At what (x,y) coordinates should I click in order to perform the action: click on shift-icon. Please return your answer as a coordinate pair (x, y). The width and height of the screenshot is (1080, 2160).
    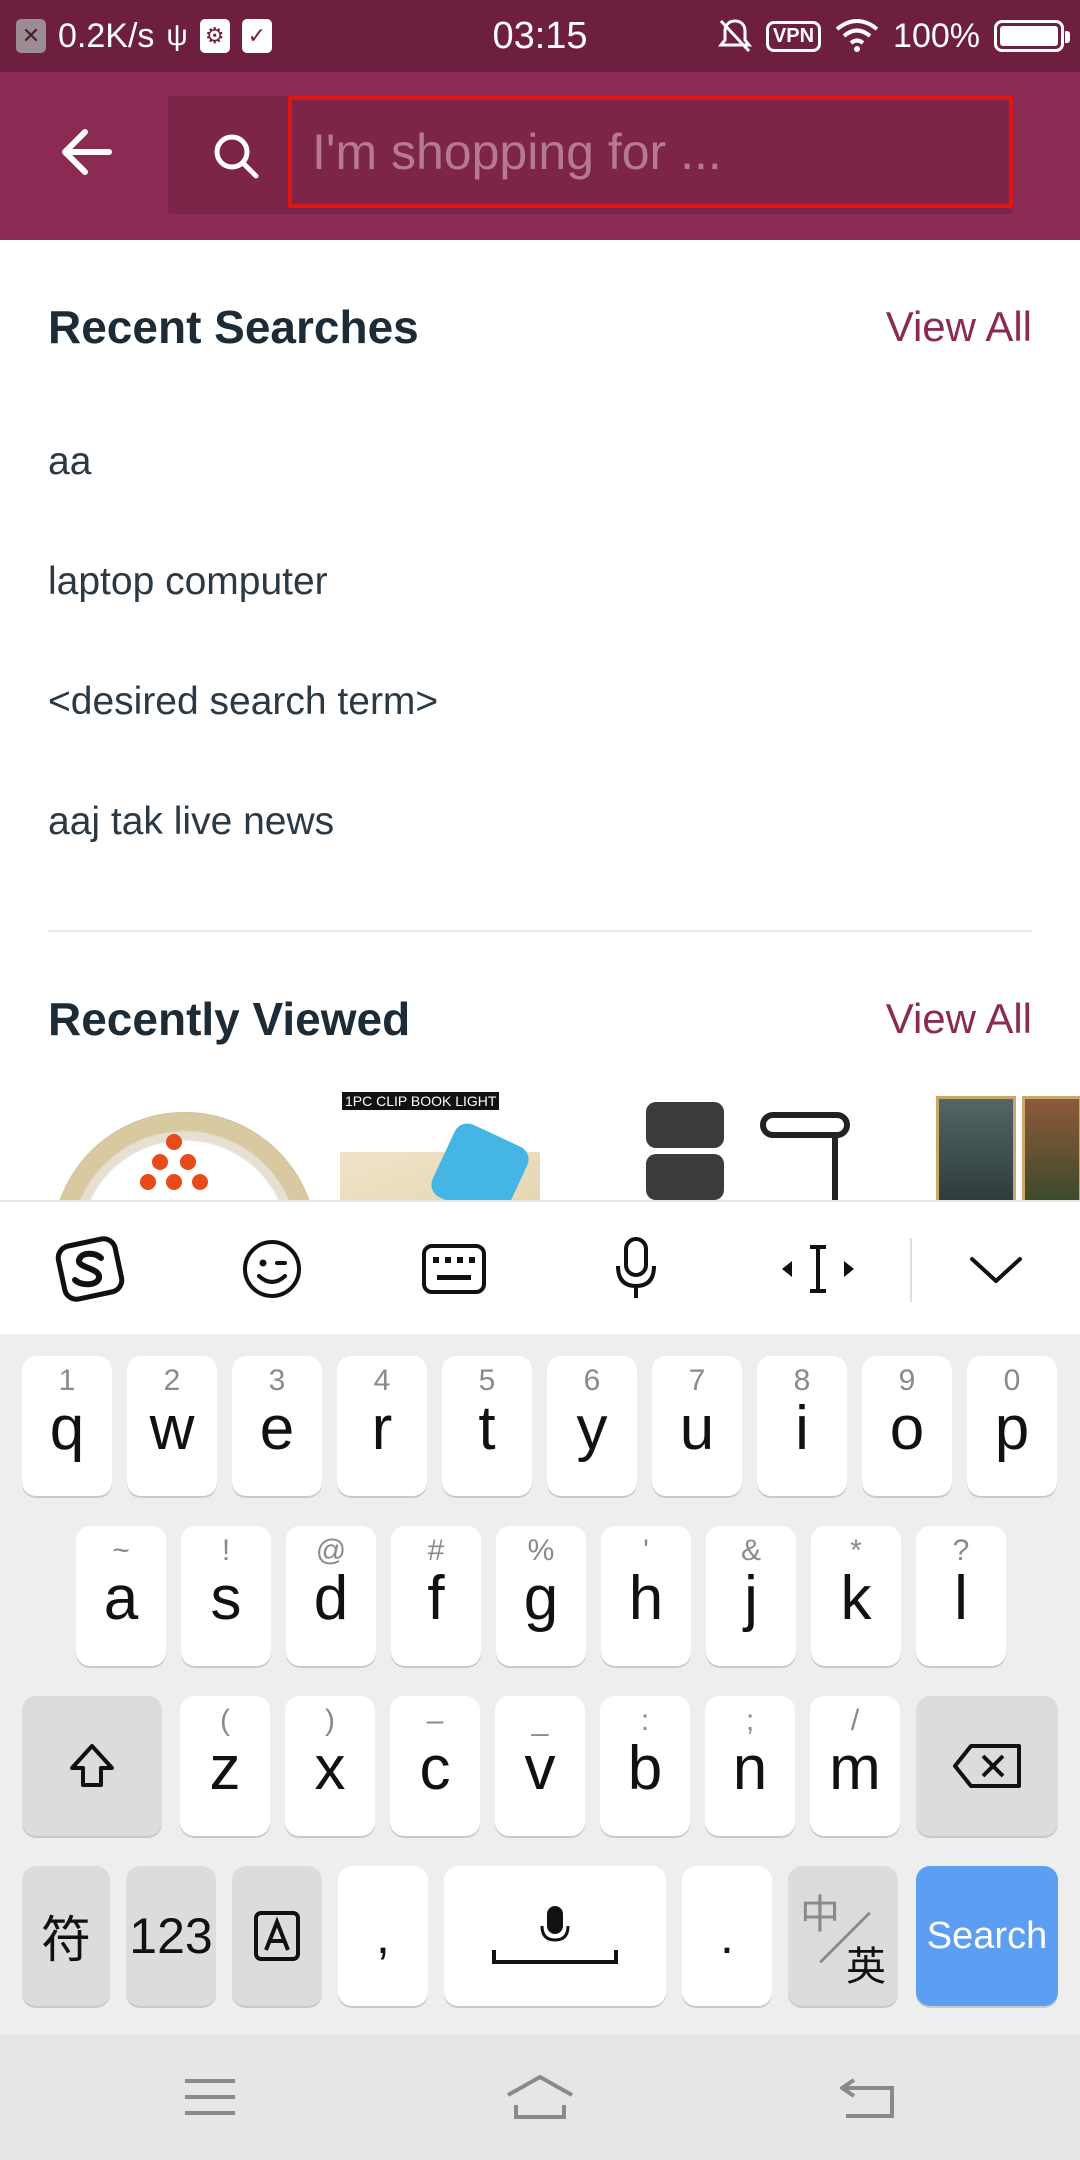
    Looking at the image, I should click on (92, 1765).